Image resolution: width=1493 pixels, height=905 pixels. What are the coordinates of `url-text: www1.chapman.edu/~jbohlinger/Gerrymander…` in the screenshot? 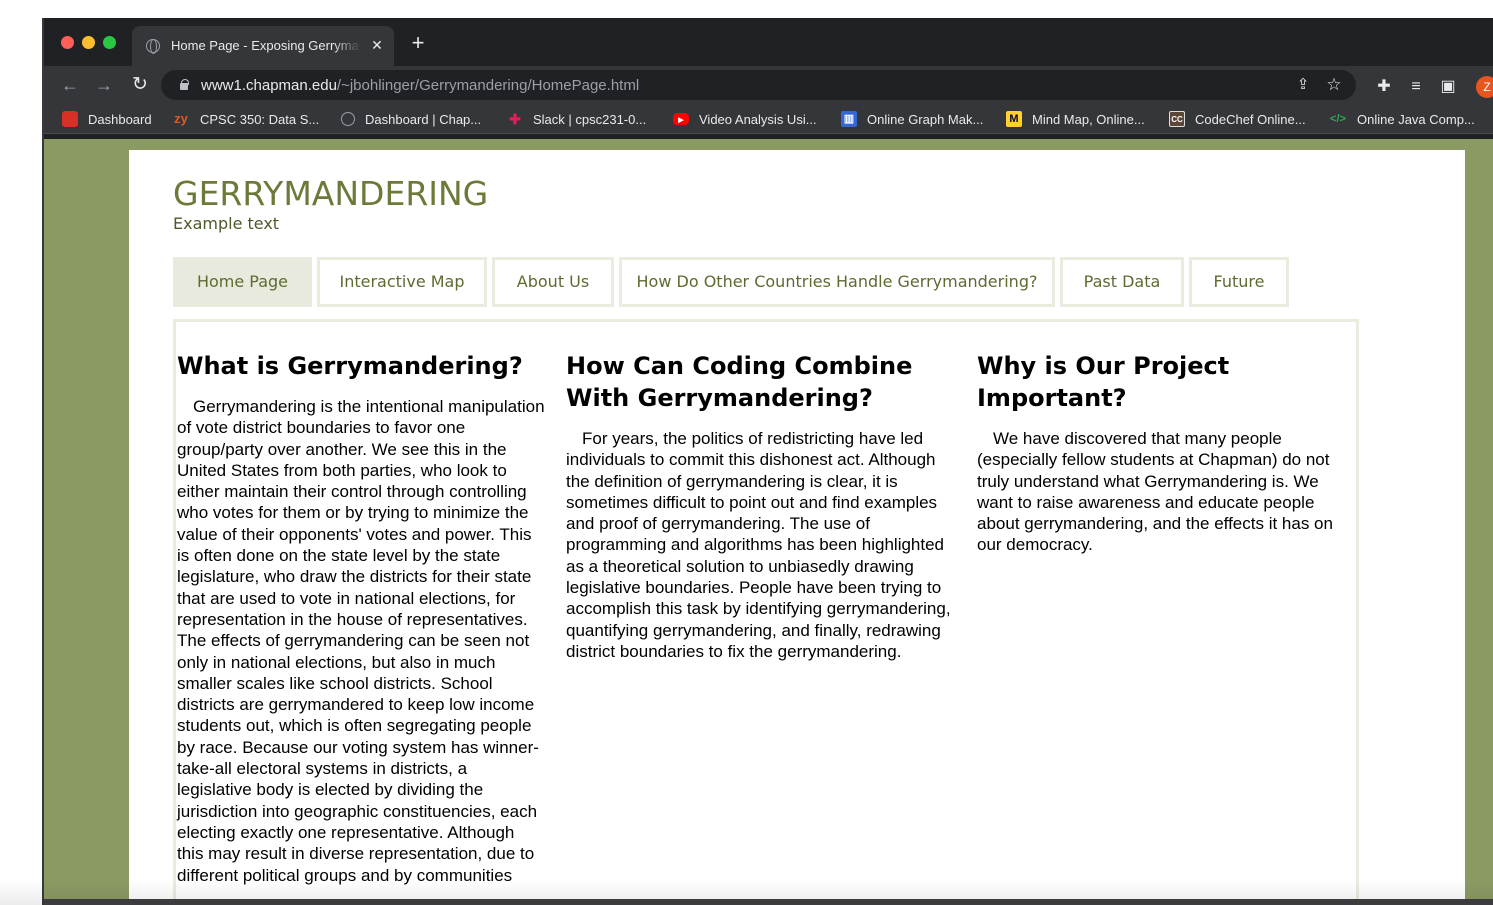 It's located at (420, 85).